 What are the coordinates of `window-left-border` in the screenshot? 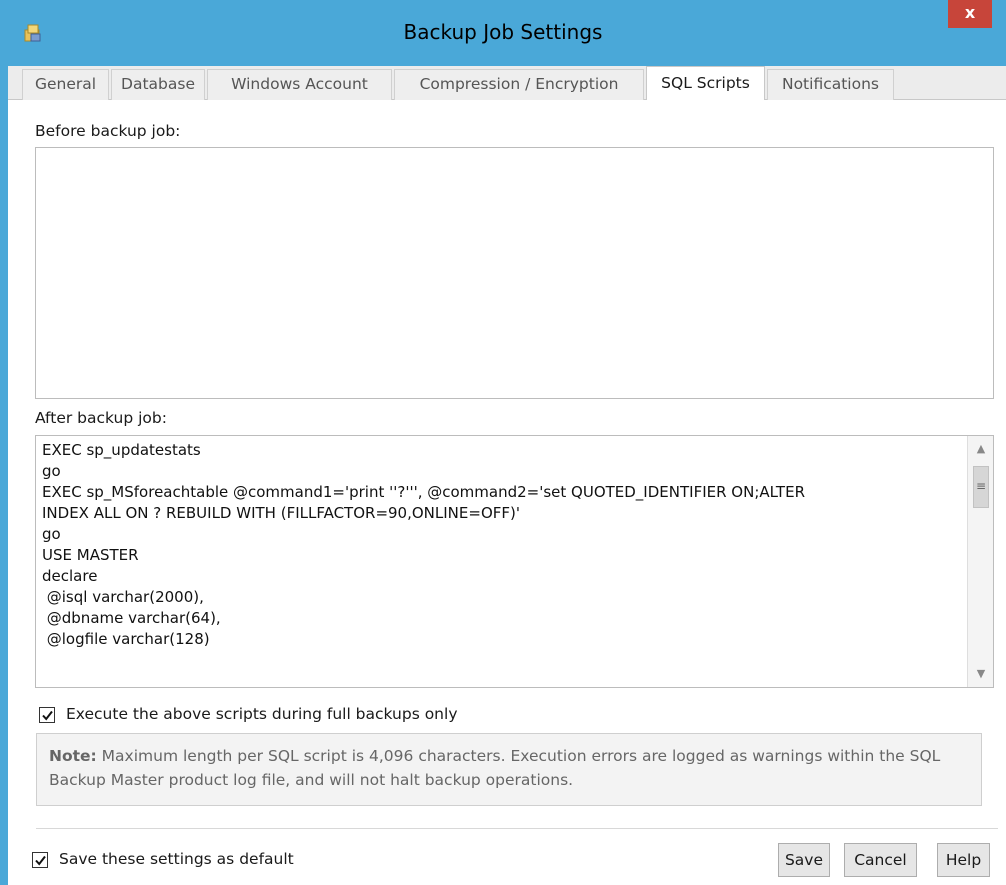 It's located at (4, 442).